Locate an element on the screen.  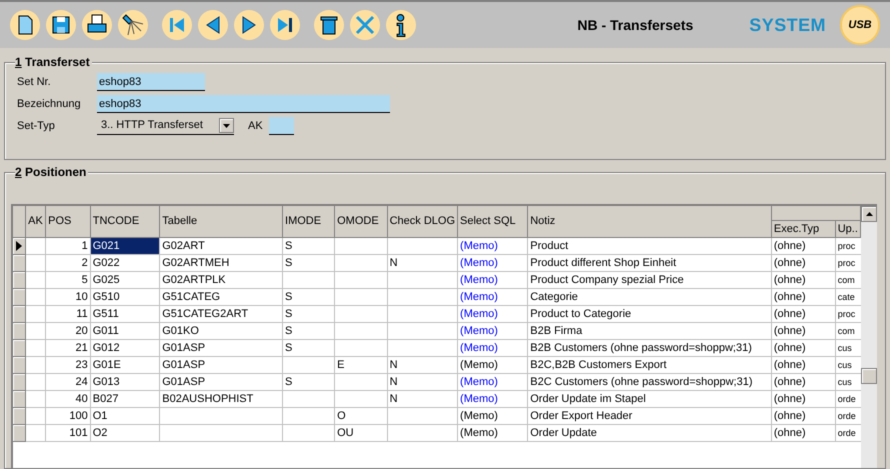
table-cell: 21 is located at coordinates (68, 348).